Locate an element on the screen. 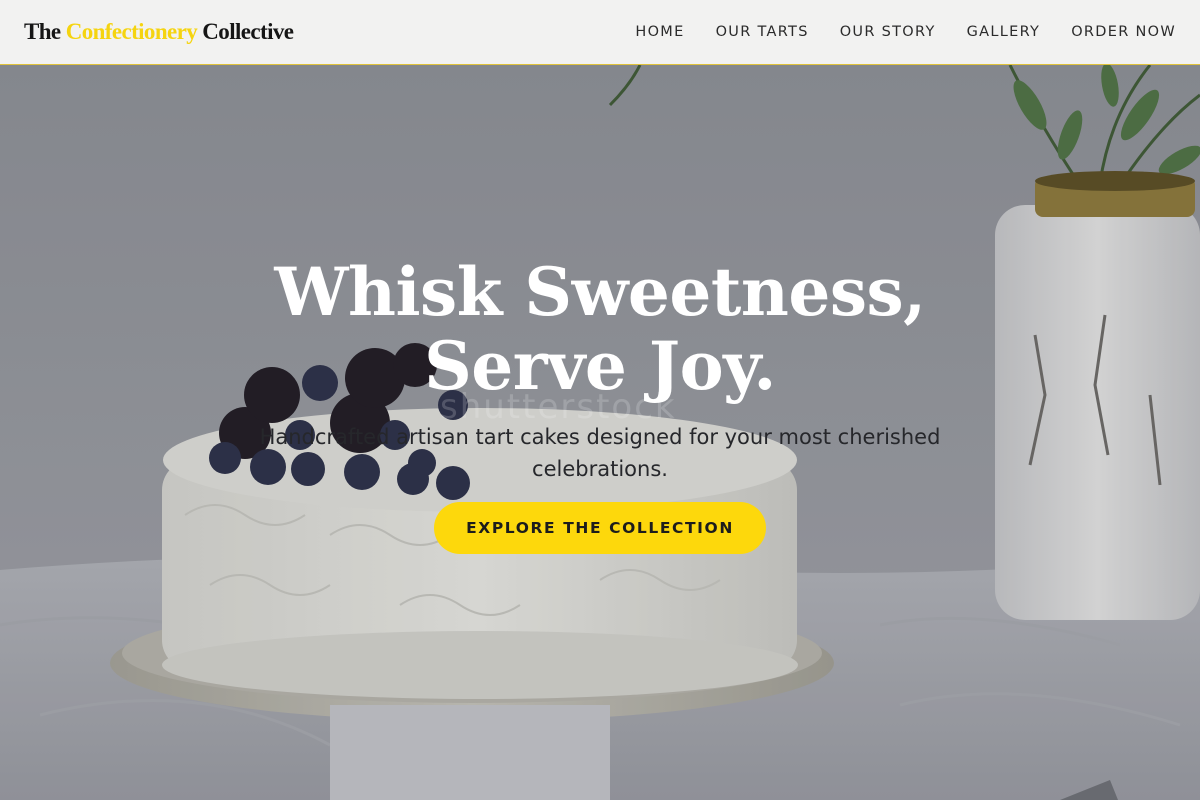 This screenshot has width=1200, height=800. nav-our-story: OUR STORY is located at coordinates (888, 32).